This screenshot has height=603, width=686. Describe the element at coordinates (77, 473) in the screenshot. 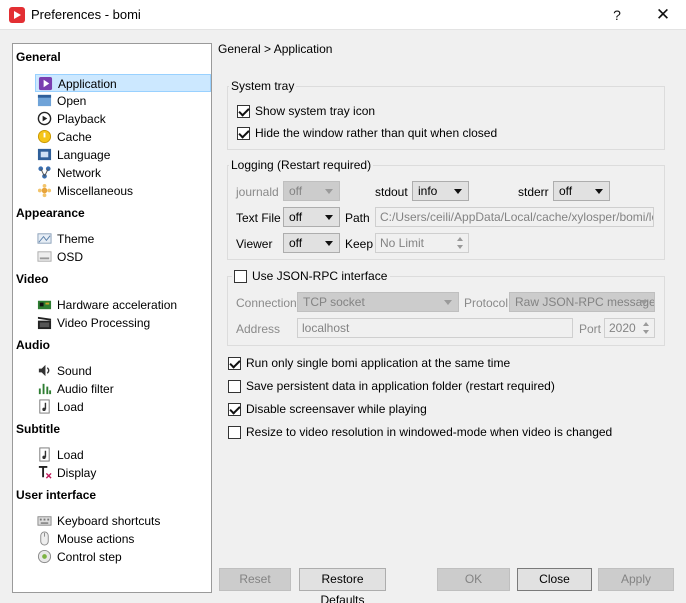

I see `nav-item-label: Display` at that location.